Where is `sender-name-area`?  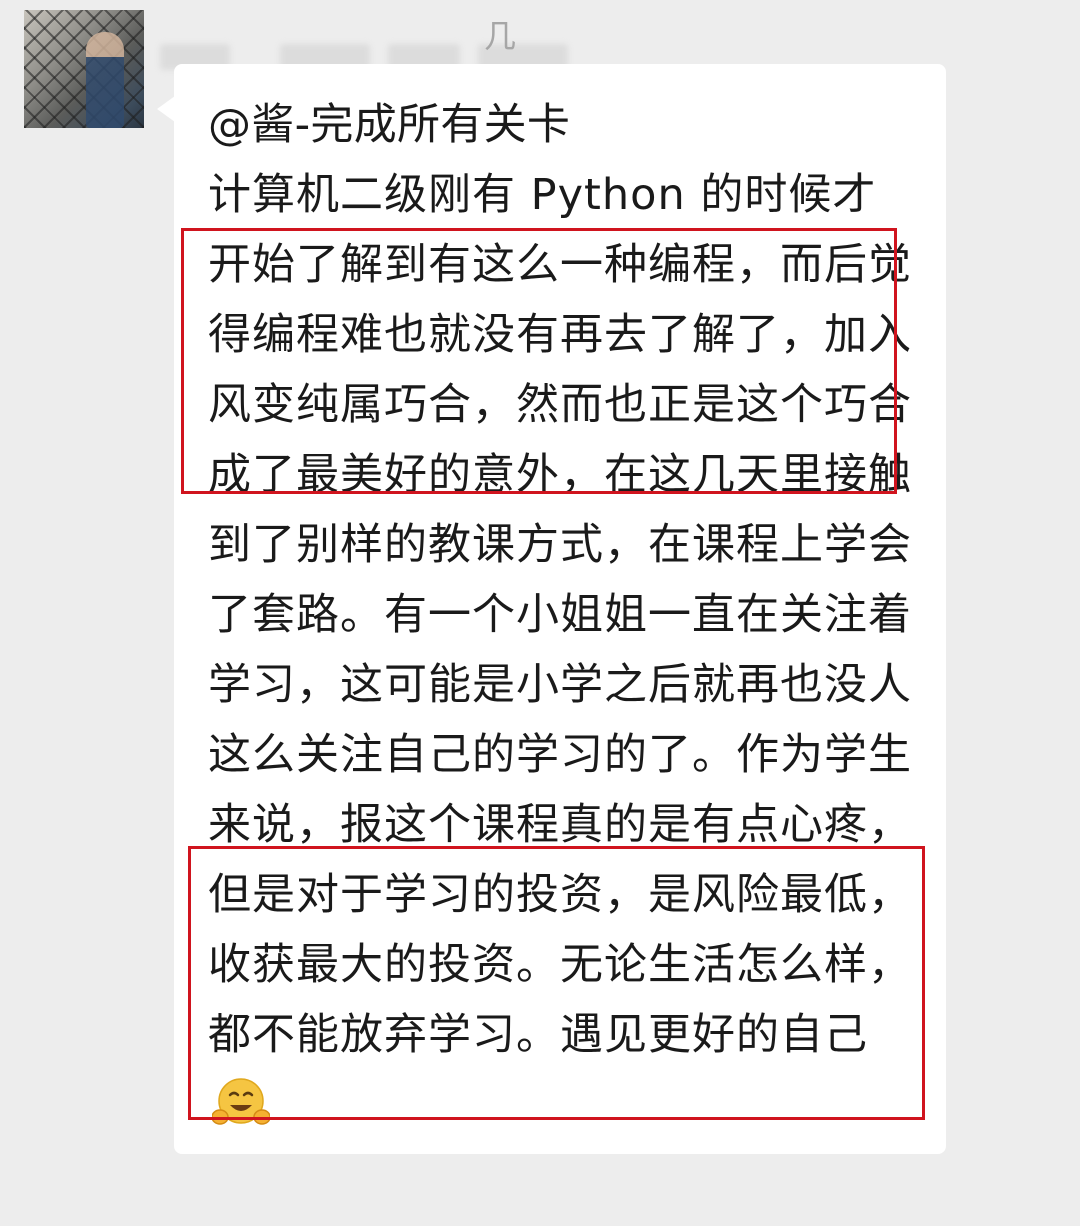 sender-name-area is located at coordinates (370, 44).